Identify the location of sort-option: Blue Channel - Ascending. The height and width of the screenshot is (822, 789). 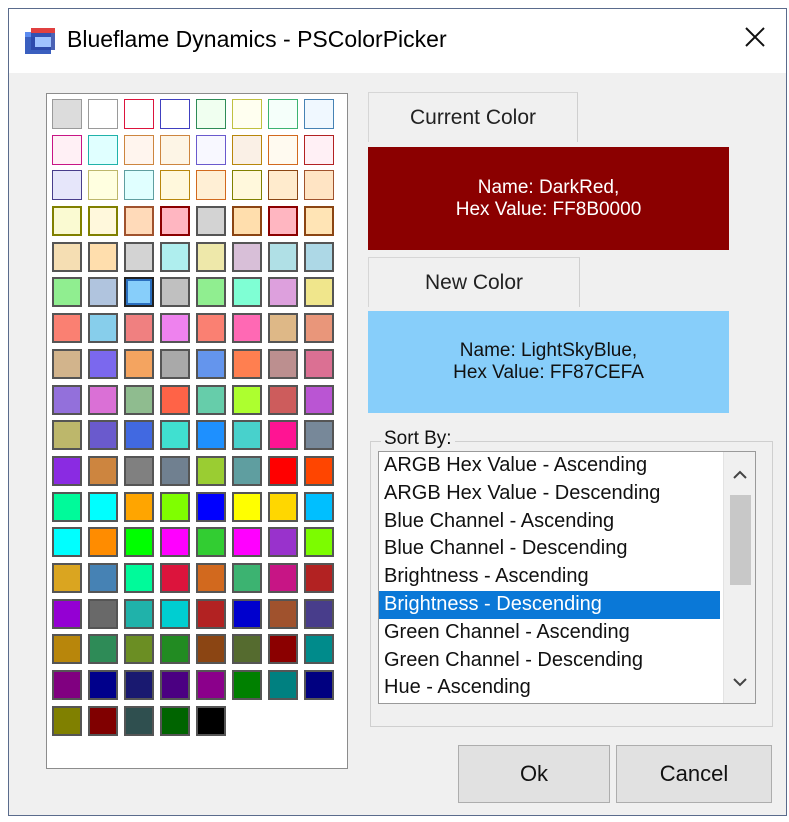
(549, 522).